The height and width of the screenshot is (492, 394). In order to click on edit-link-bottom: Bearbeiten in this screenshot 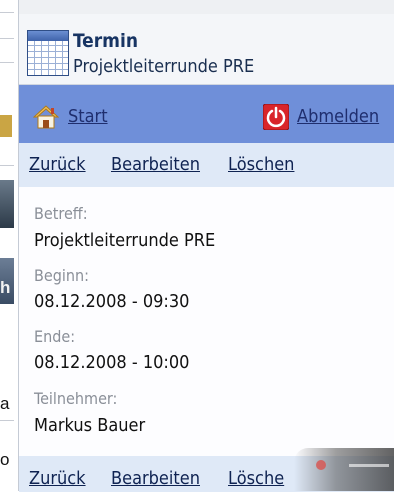, I will do `click(155, 478)`.